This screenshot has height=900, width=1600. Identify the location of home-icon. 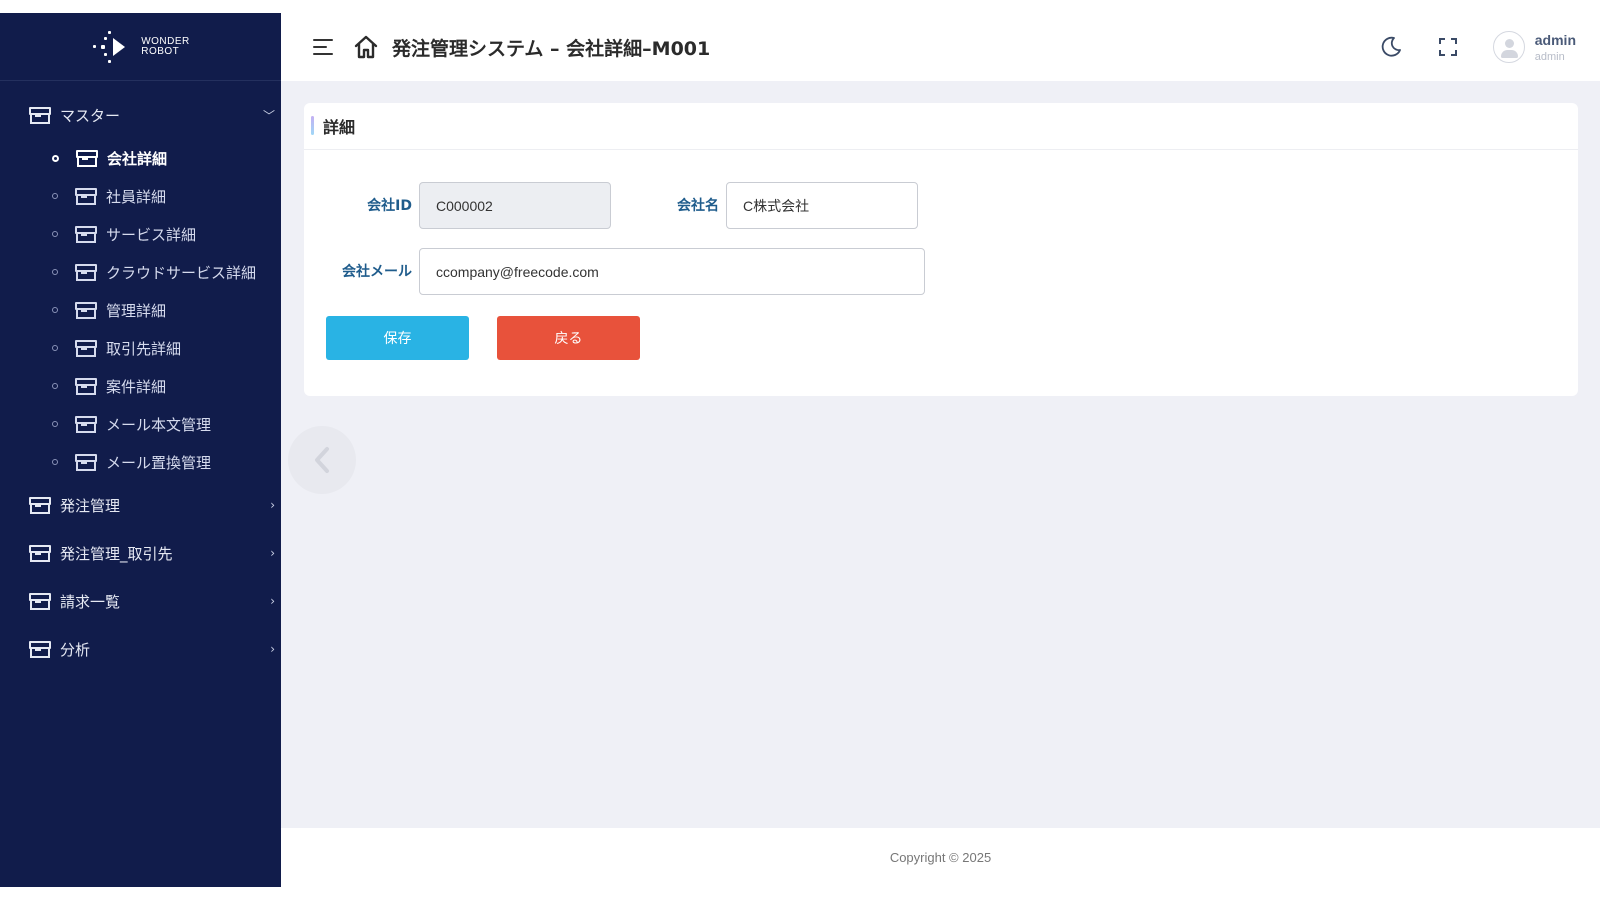
(366, 47).